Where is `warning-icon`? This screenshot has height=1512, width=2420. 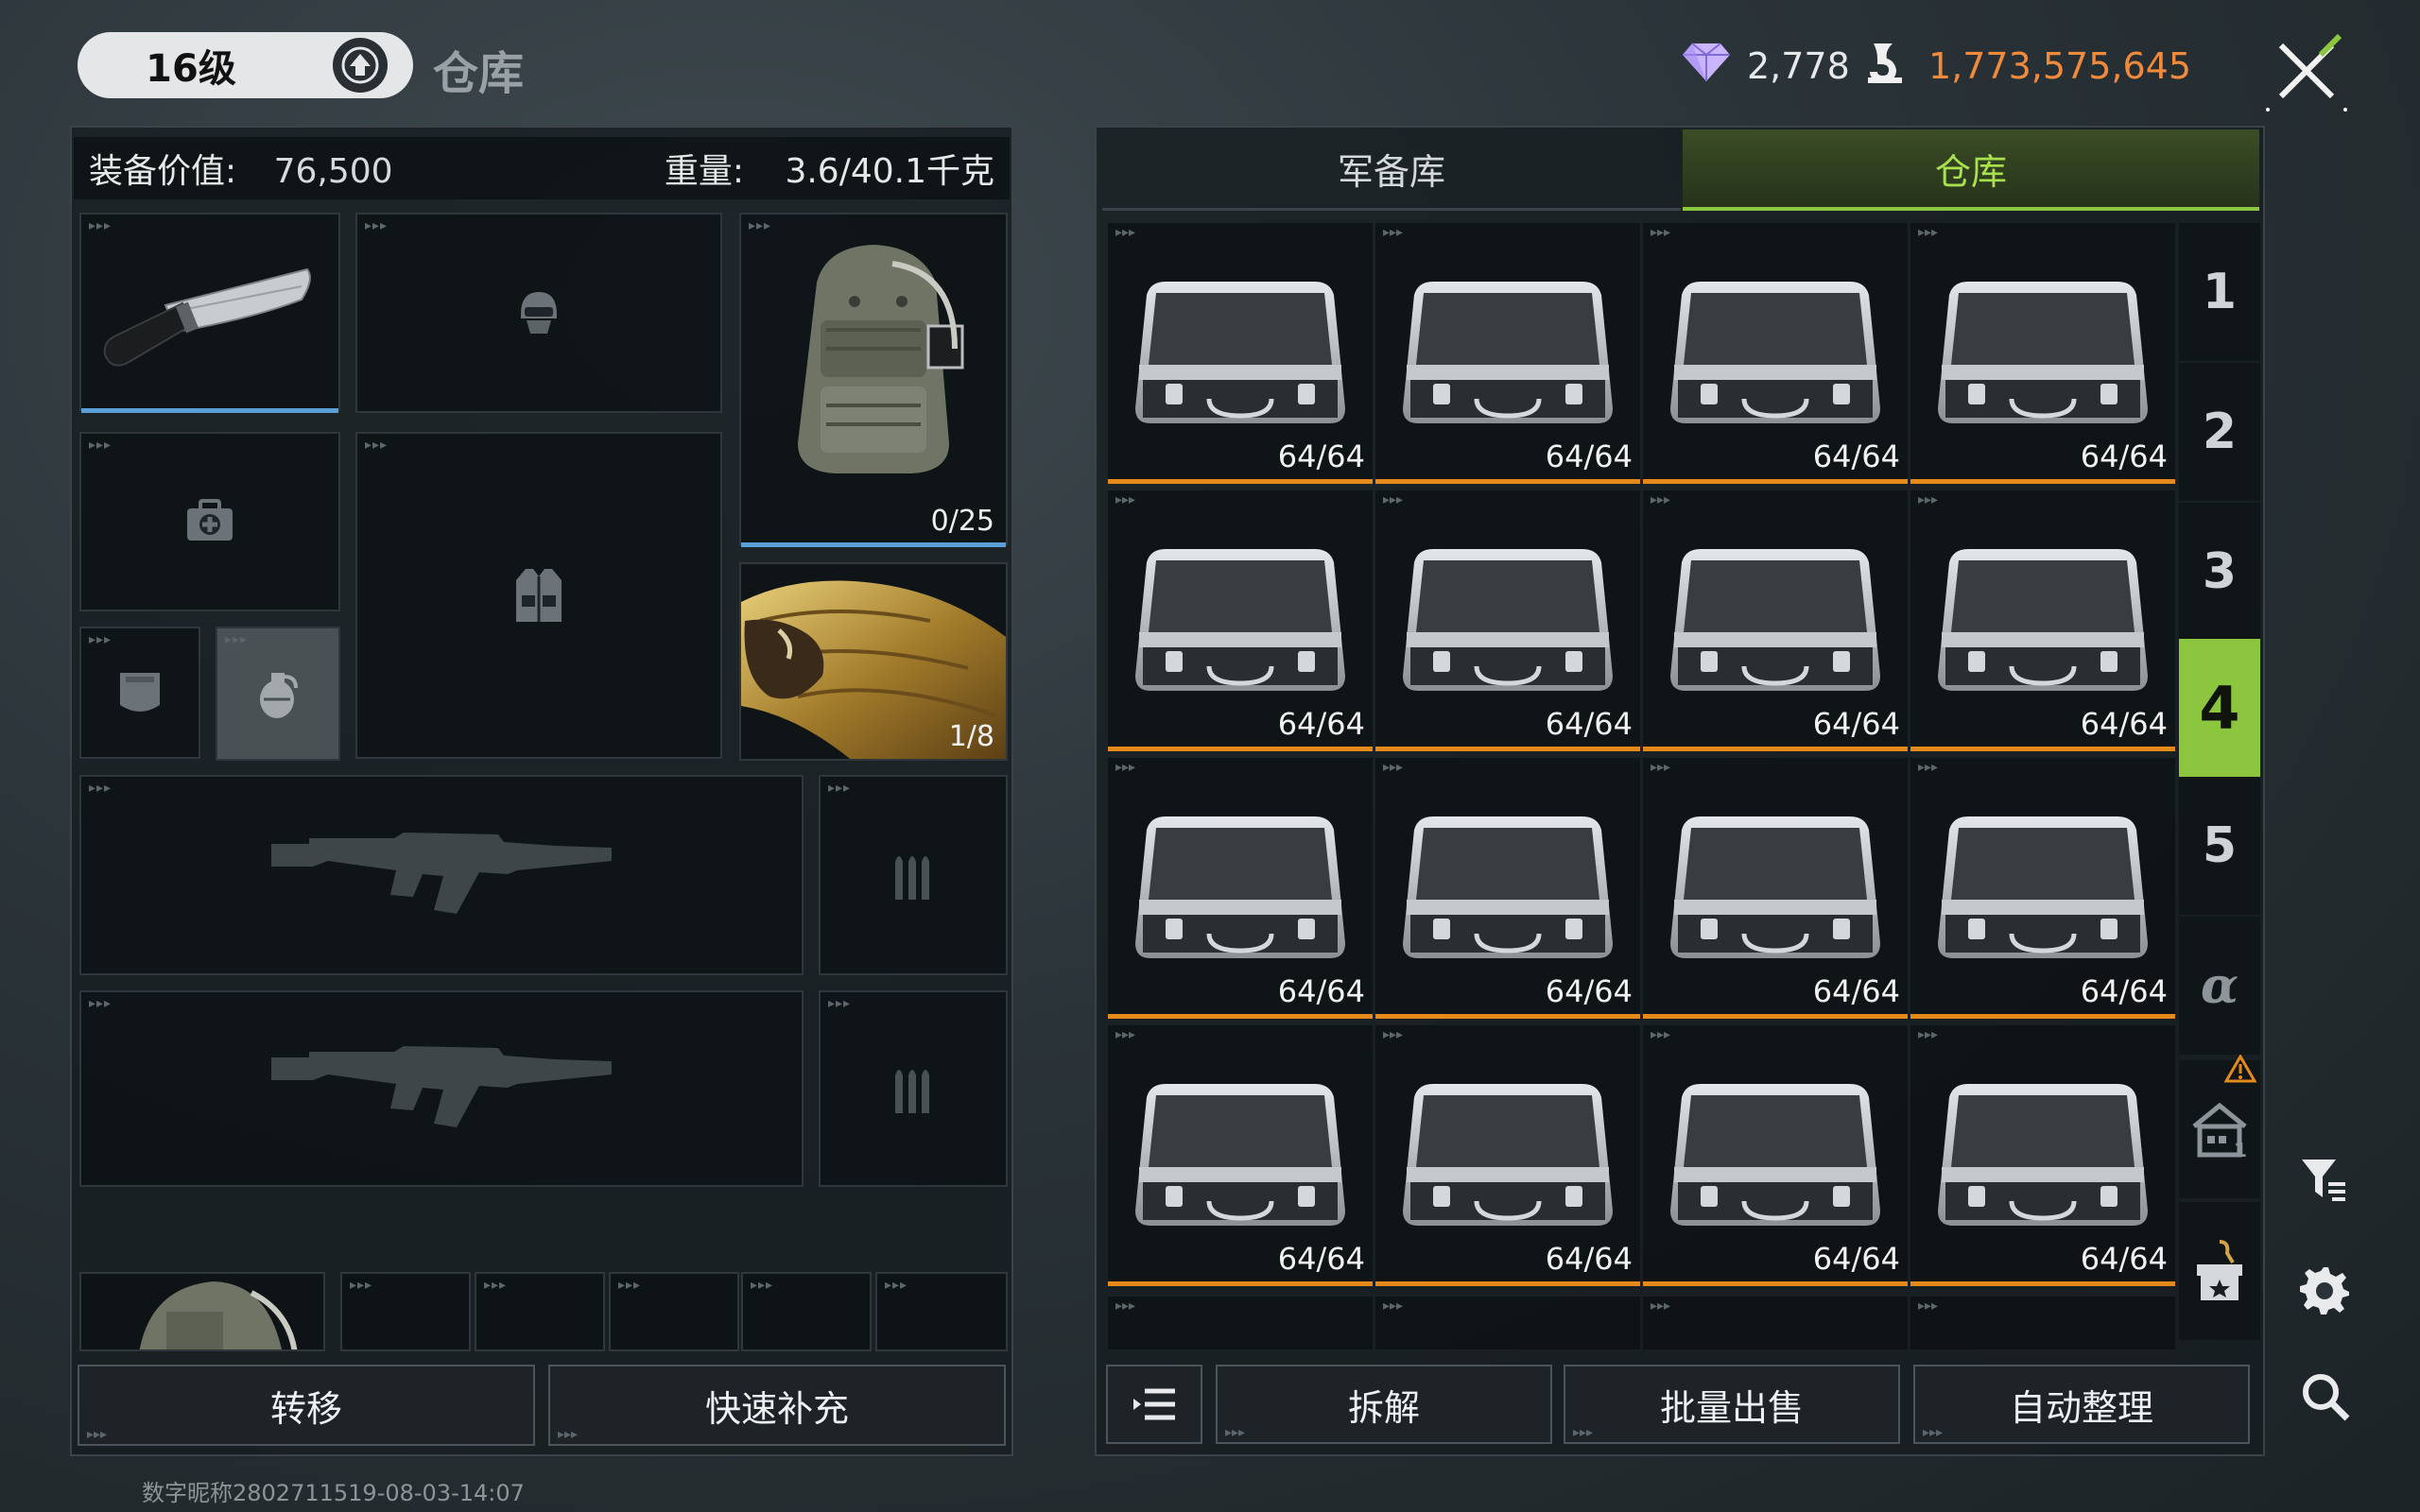 warning-icon is located at coordinates (2240, 1069).